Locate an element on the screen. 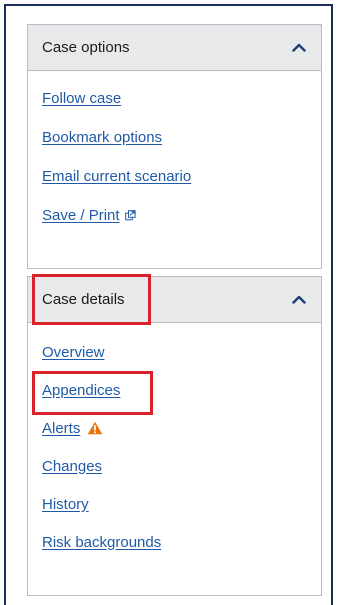 Image resolution: width=339 pixels, height=605 pixels. history-link: History is located at coordinates (65, 504).